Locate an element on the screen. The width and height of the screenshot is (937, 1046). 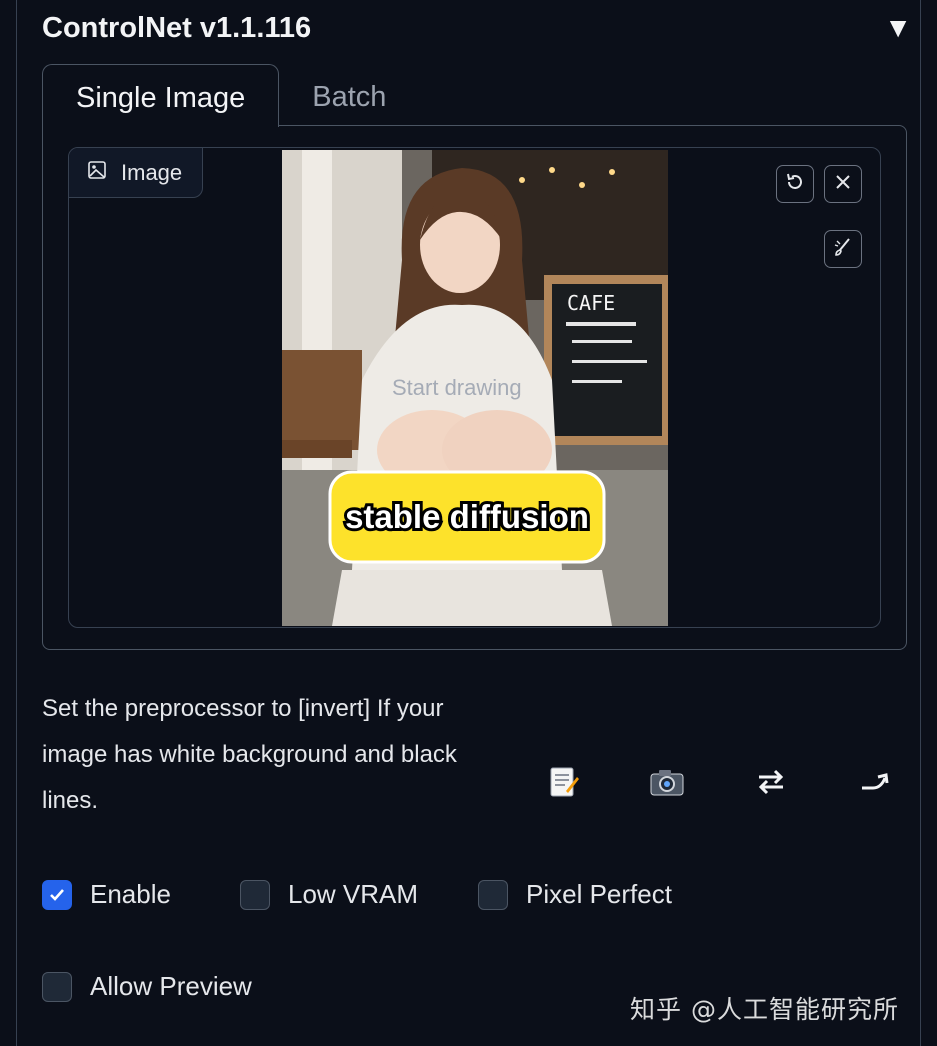
checkbox-label: Allow Preview is located at coordinates (171, 986).